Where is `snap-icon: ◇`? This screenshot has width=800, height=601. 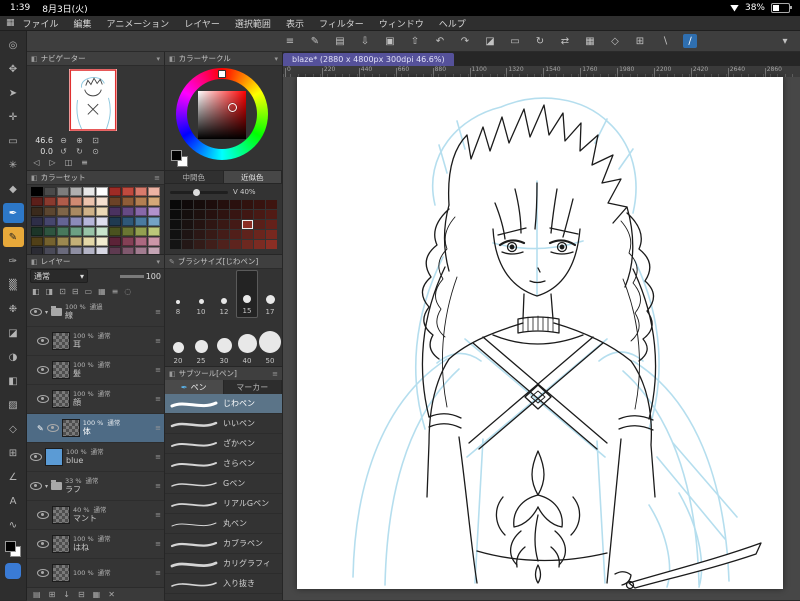 snap-icon: ◇ is located at coordinates (615, 41).